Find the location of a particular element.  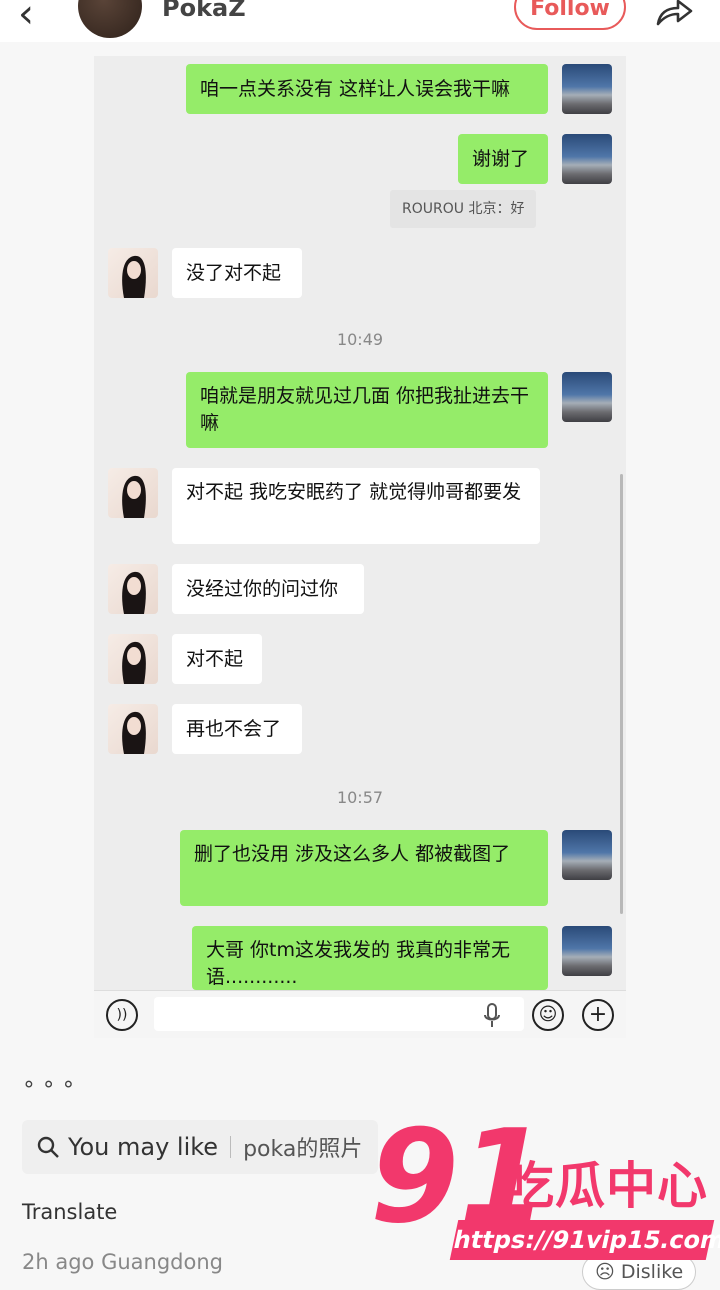

chat-input-bar: )) ☺ + is located at coordinates (360, 1014).